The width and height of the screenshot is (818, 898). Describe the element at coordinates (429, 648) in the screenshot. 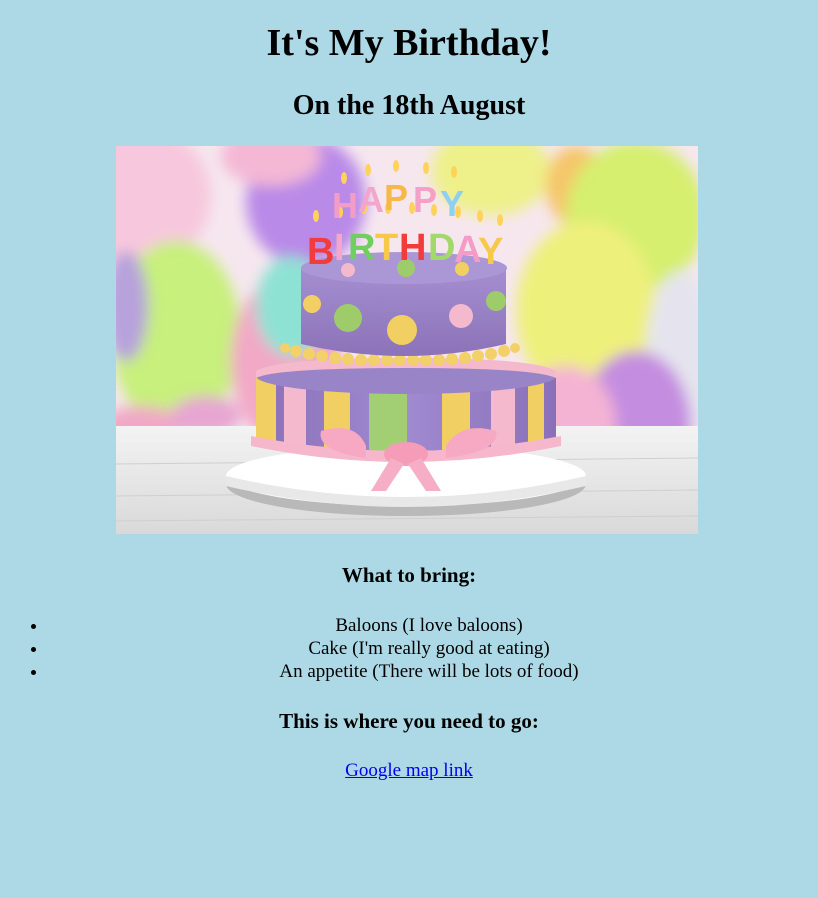

I see `list-item: Cake (I'm really good at eating)` at that location.